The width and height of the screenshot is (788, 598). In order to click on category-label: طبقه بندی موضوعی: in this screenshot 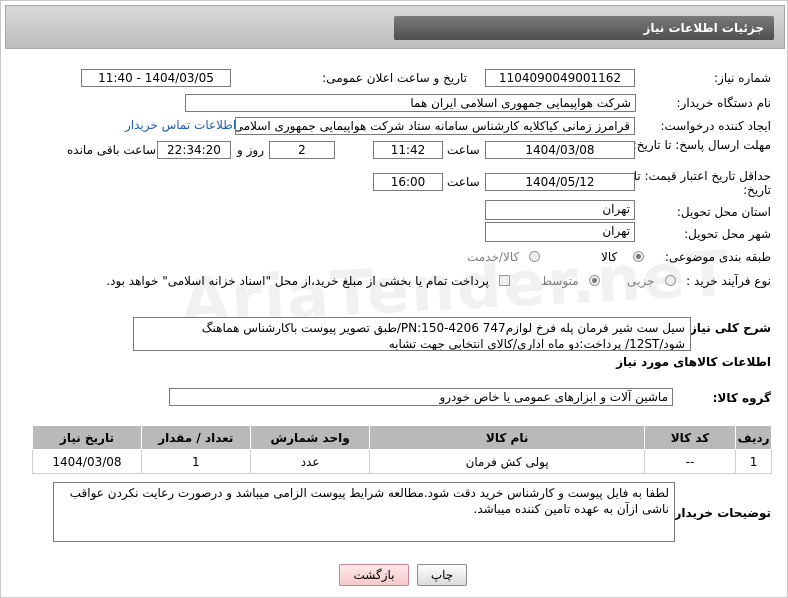, I will do `click(717, 257)`.